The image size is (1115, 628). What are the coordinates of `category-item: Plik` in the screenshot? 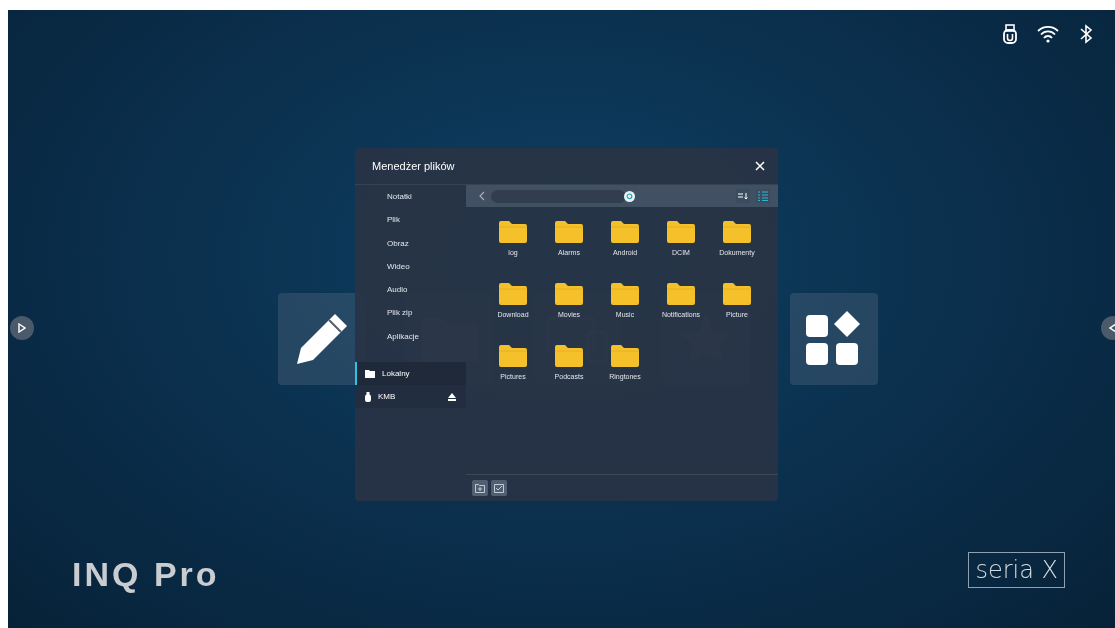 It's located at (426, 225).